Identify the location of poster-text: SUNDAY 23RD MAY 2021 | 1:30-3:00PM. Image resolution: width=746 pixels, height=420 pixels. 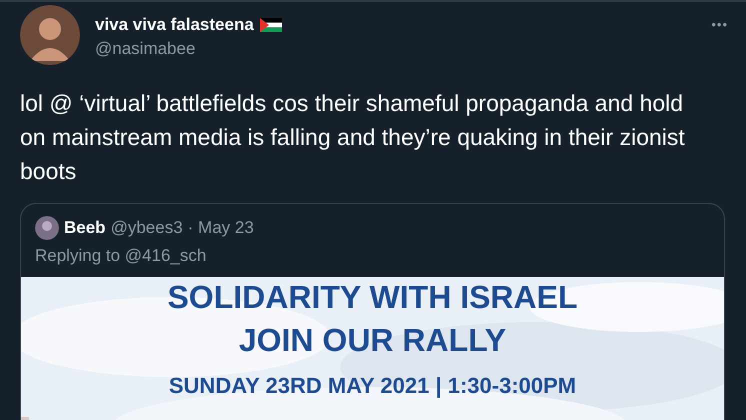
(372, 386).